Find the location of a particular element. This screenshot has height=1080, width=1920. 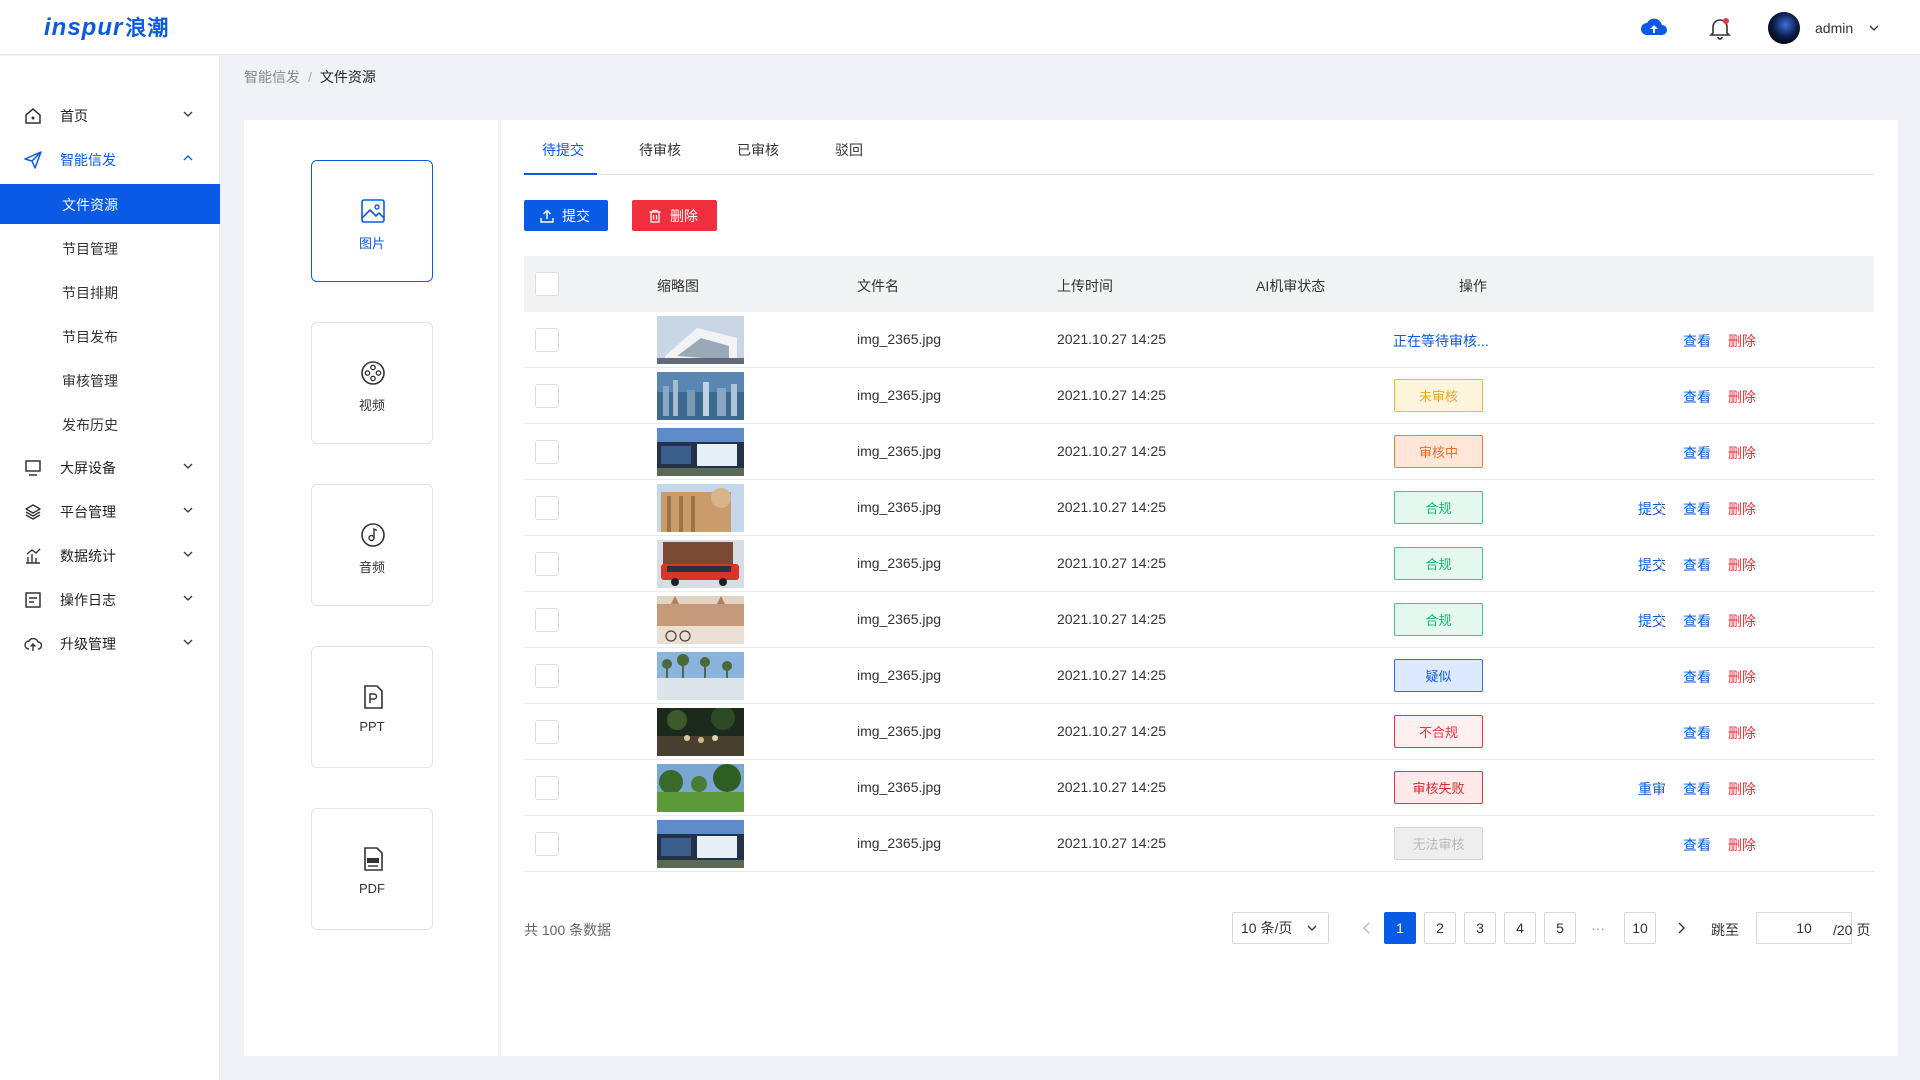

file-type-video: 视频 is located at coordinates (372, 383).